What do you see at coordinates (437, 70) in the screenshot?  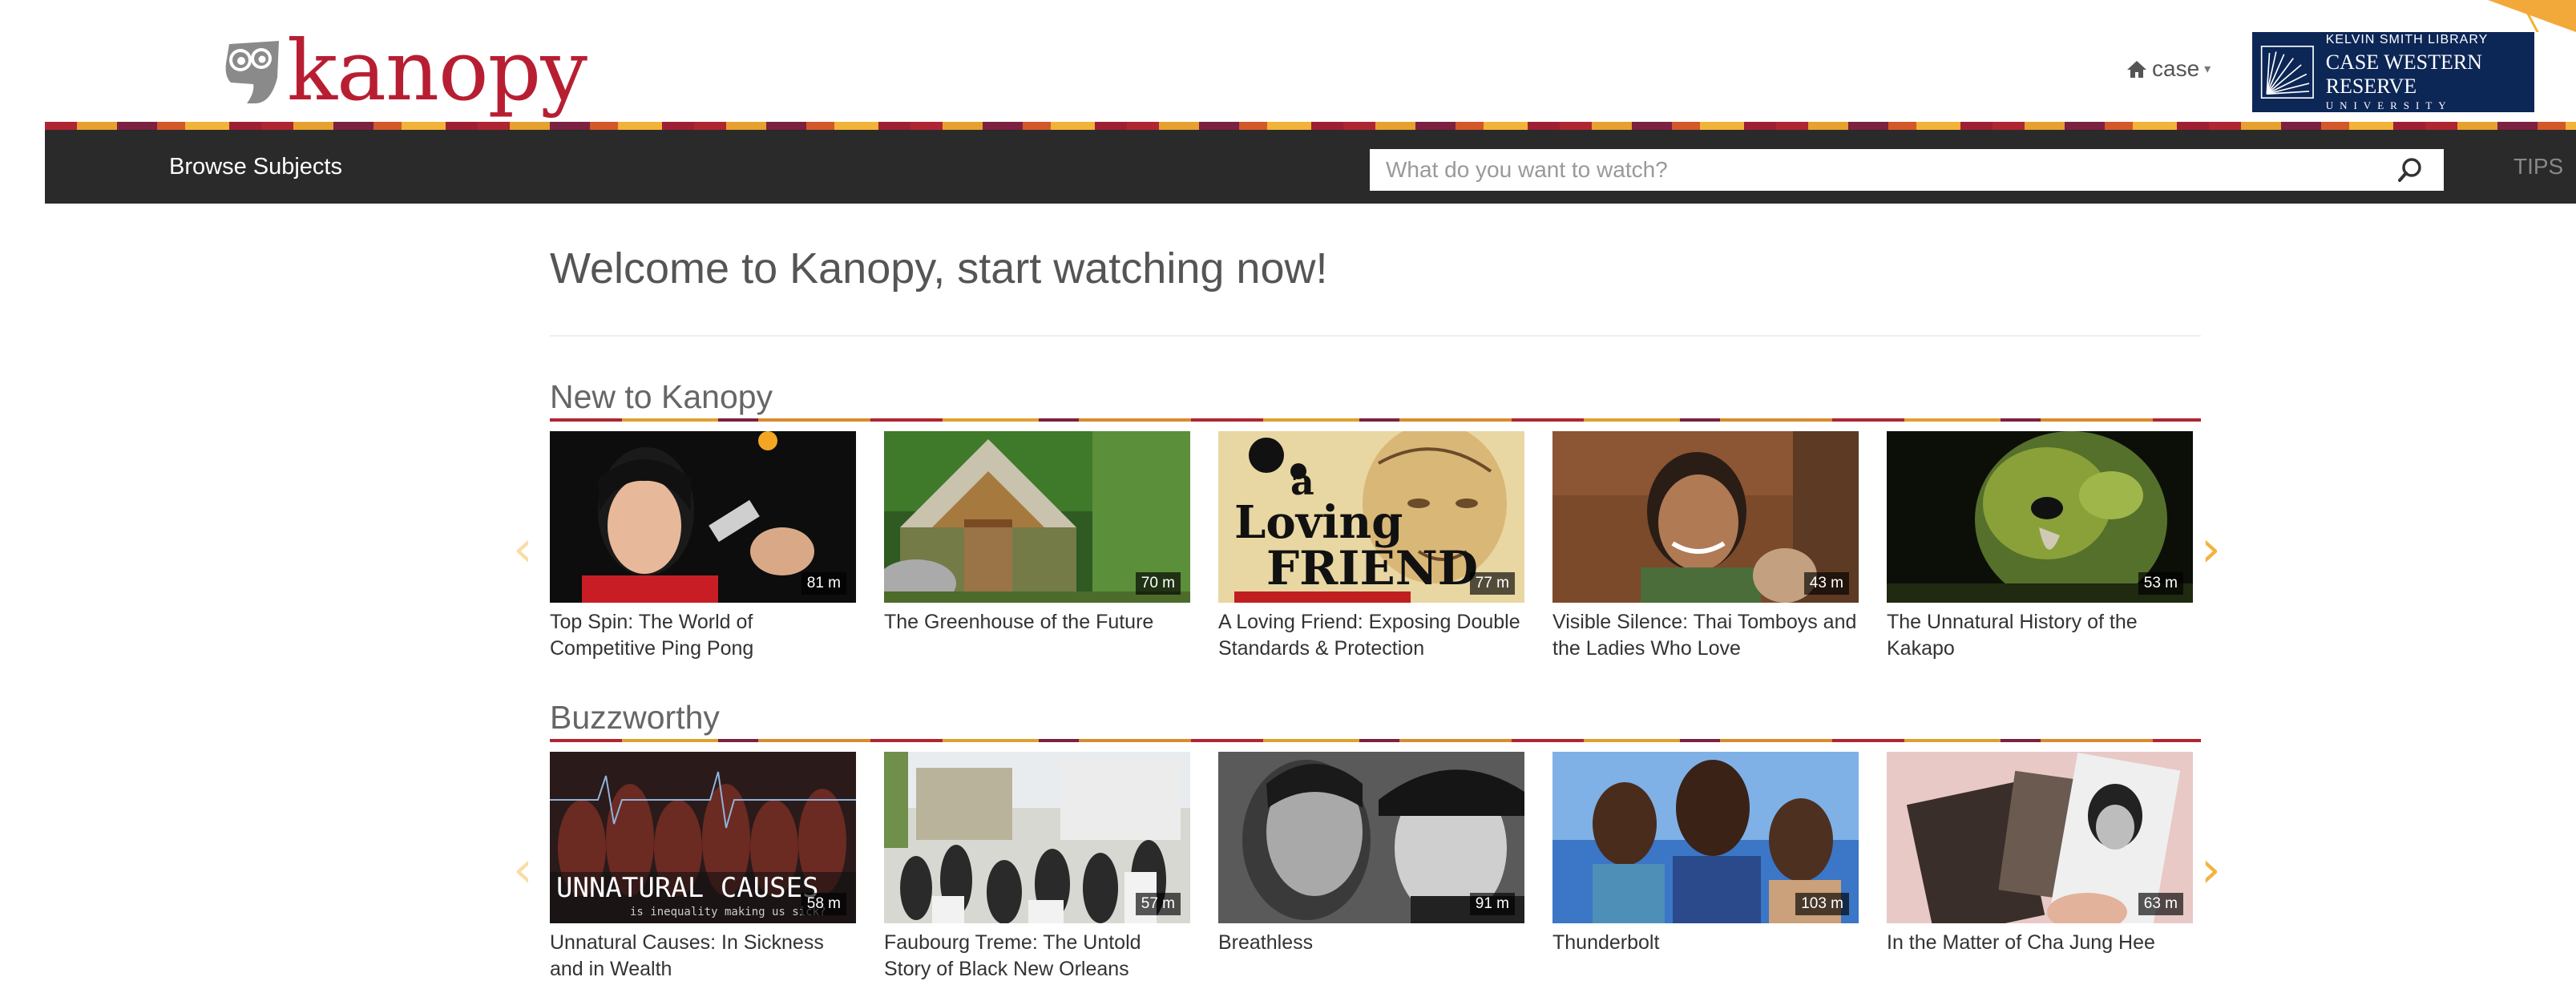 I see `brand-wordmark: kanopy` at bounding box center [437, 70].